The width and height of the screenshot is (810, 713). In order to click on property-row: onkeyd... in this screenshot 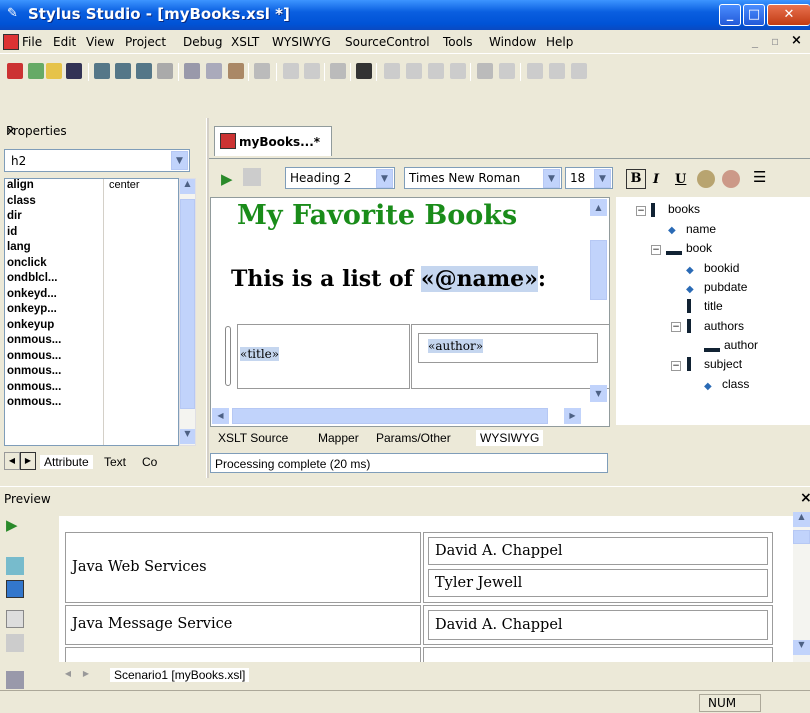, I will do `click(91, 294)`.